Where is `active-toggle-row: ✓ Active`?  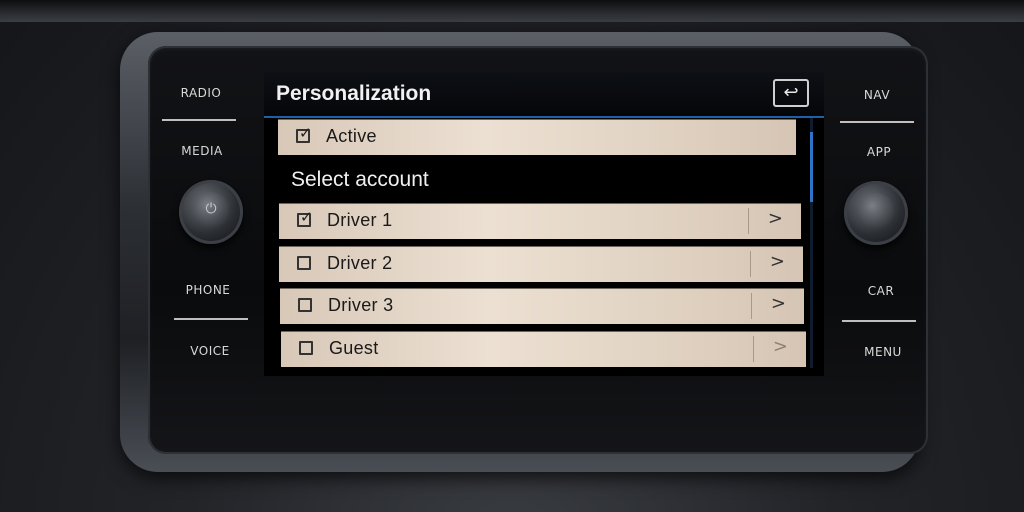 active-toggle-row: ✓ Active is located at coordinates (537, 137).